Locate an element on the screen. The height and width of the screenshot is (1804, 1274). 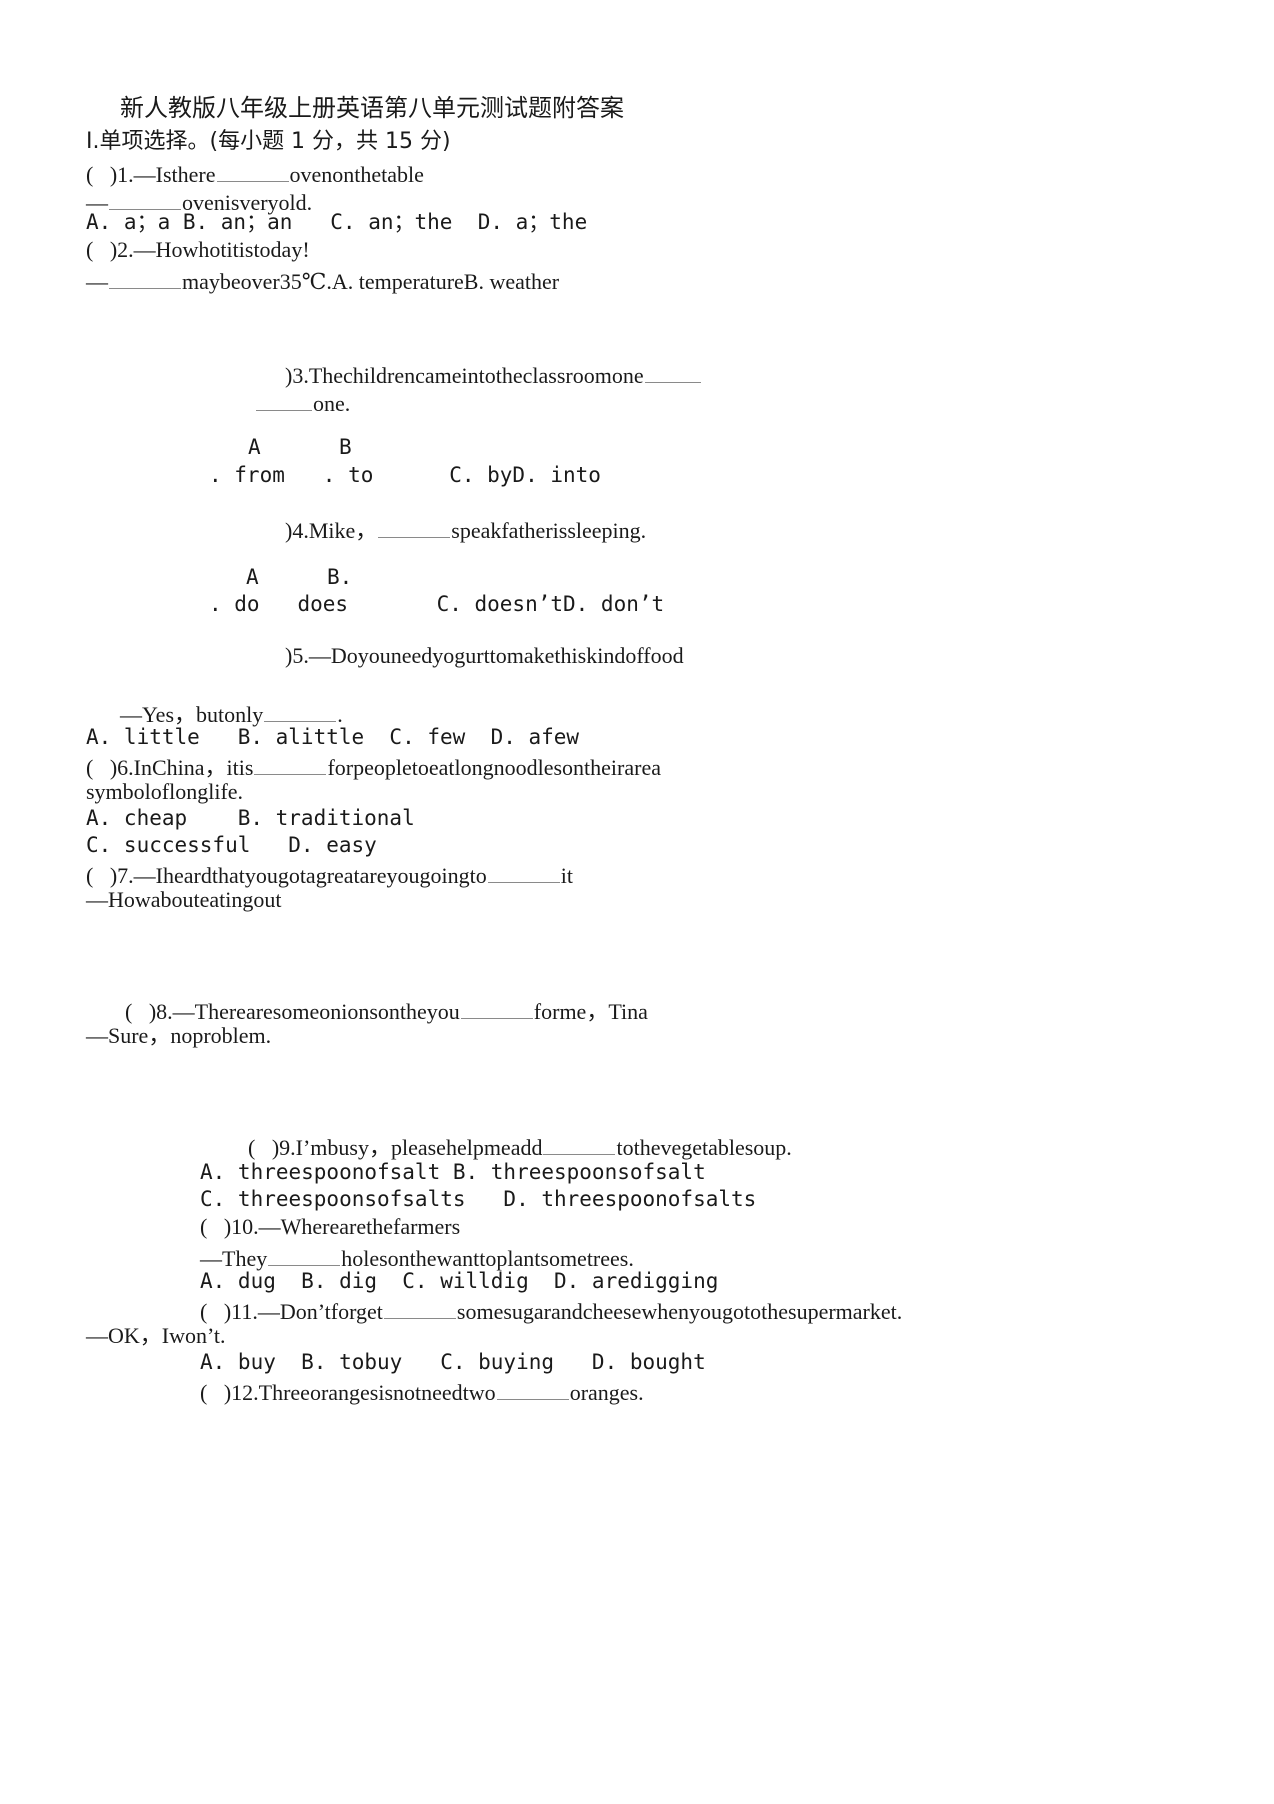
question-5-reply: —Yes，butonly. is located at coordinates (231, 713).